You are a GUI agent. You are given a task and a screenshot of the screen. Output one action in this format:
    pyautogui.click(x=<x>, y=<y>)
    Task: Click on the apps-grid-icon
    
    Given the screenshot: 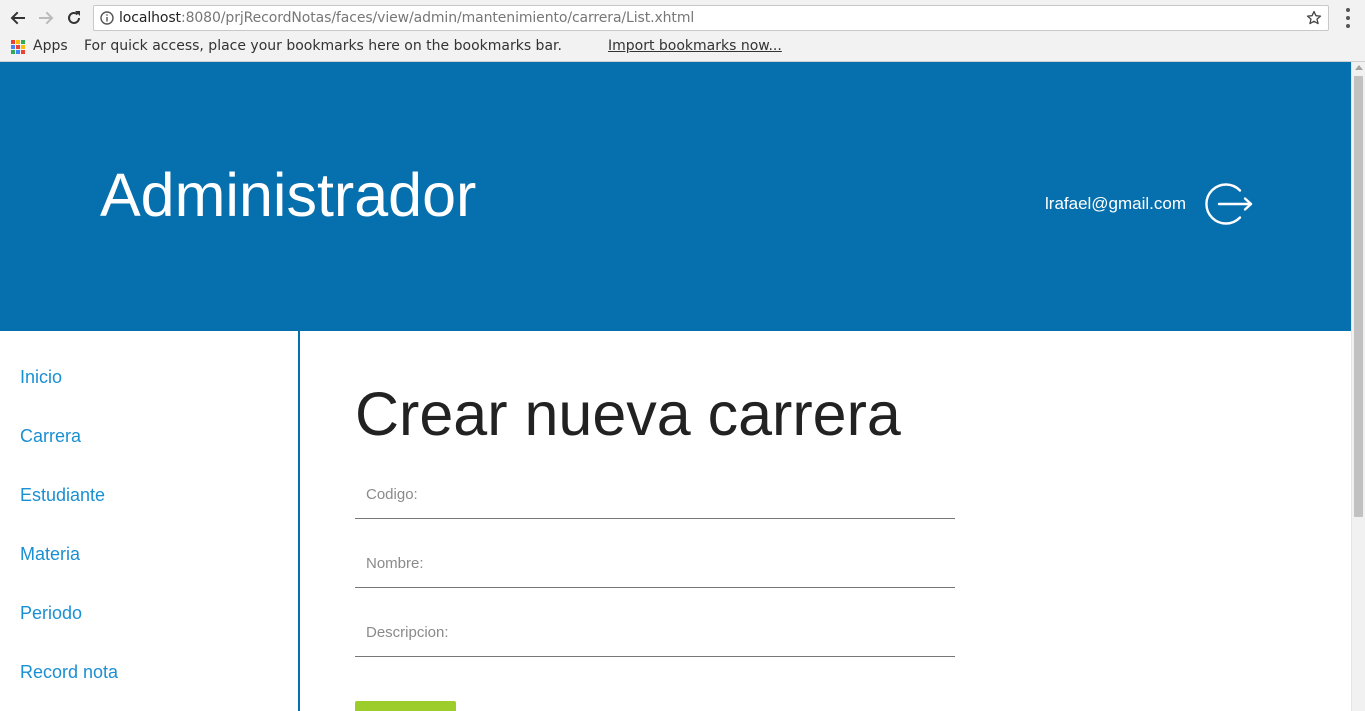 What is the action you would take?
    pyautogui.click(x=18, y=47)
    